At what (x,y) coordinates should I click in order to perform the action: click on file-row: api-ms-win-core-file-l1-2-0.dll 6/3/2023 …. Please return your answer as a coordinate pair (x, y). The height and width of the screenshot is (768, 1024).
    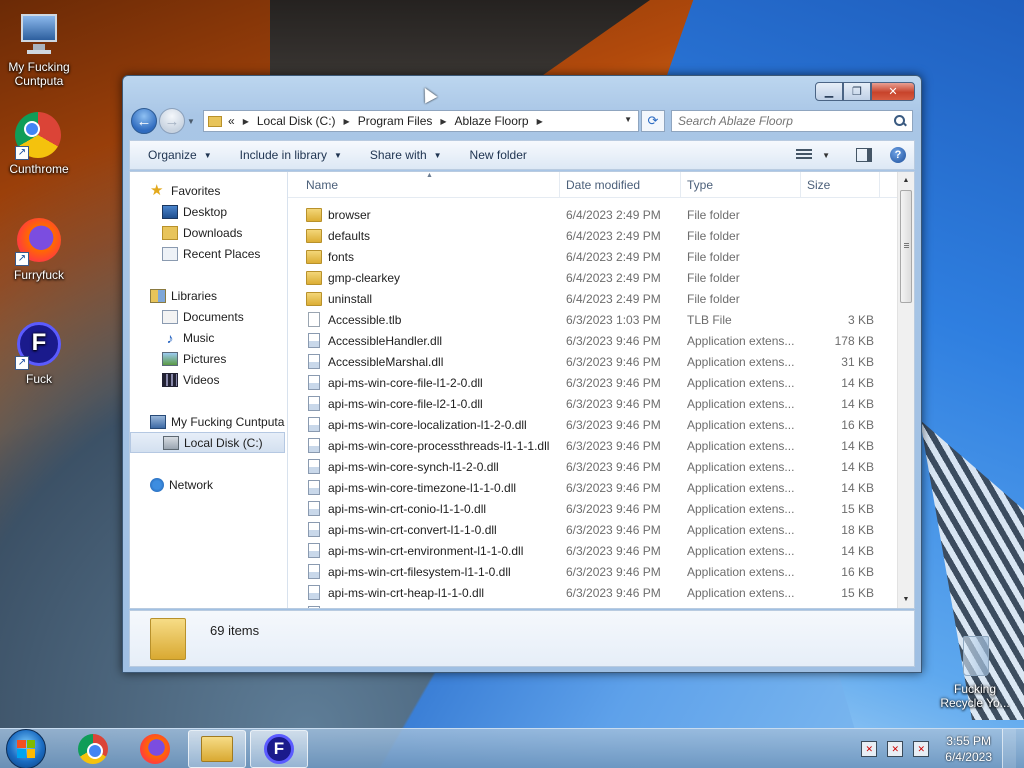
    Looking at the image, I should click on (601, 382).